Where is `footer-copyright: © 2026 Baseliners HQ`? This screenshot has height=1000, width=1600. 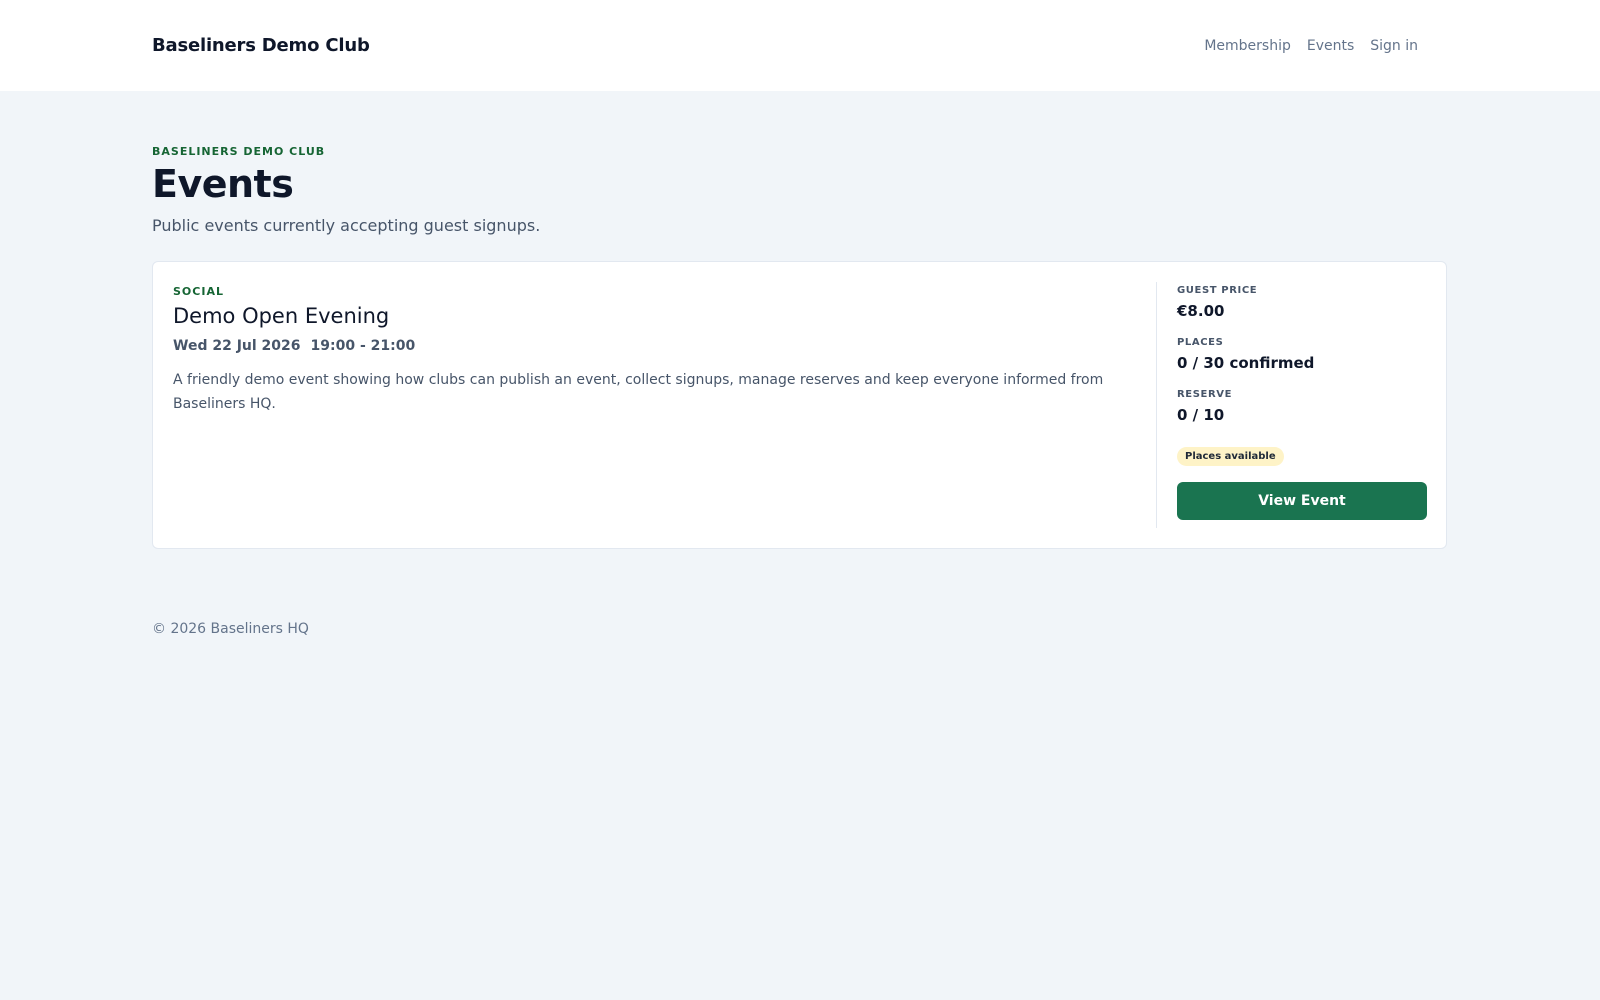 footer-copyright: © 2026 Baseliners HQ is located at coordinates (230, 629).